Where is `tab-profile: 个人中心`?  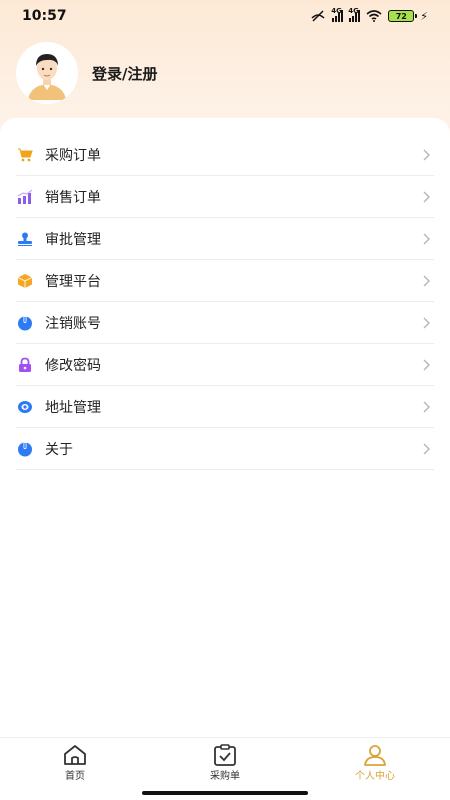
tab-profile: 个人中心 is located at coordinates (375, 763).